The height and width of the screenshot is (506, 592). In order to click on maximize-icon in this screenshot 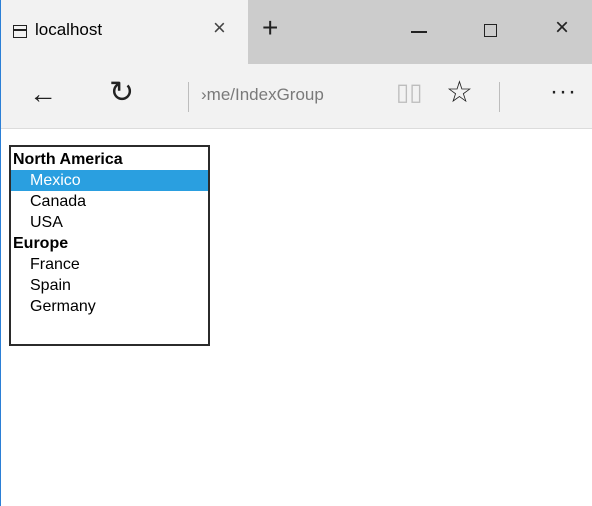, I will do `click(490, 30)`.